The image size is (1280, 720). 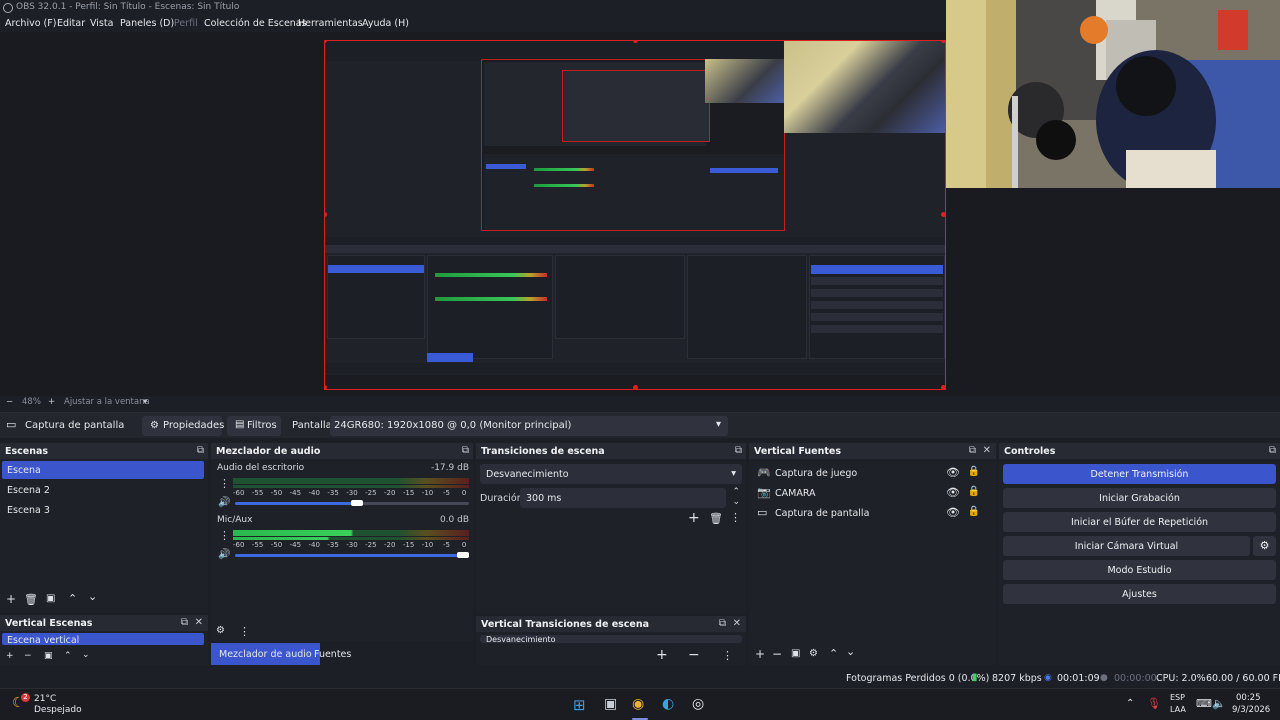 What do you see at coordinates (1139, 570) in the screenshot?
I see `studio-mode-button: Modo Estudio` at bounding box center [1139, 570].